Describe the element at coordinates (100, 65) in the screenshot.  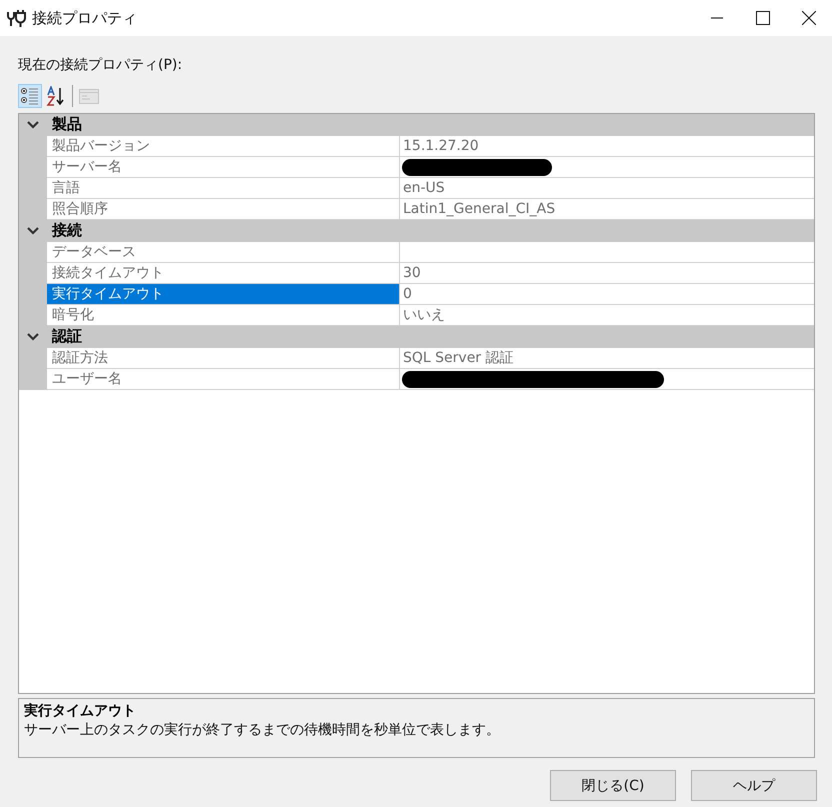
I see `properties-label: 現在の接続プロパティ(P):` at that location.